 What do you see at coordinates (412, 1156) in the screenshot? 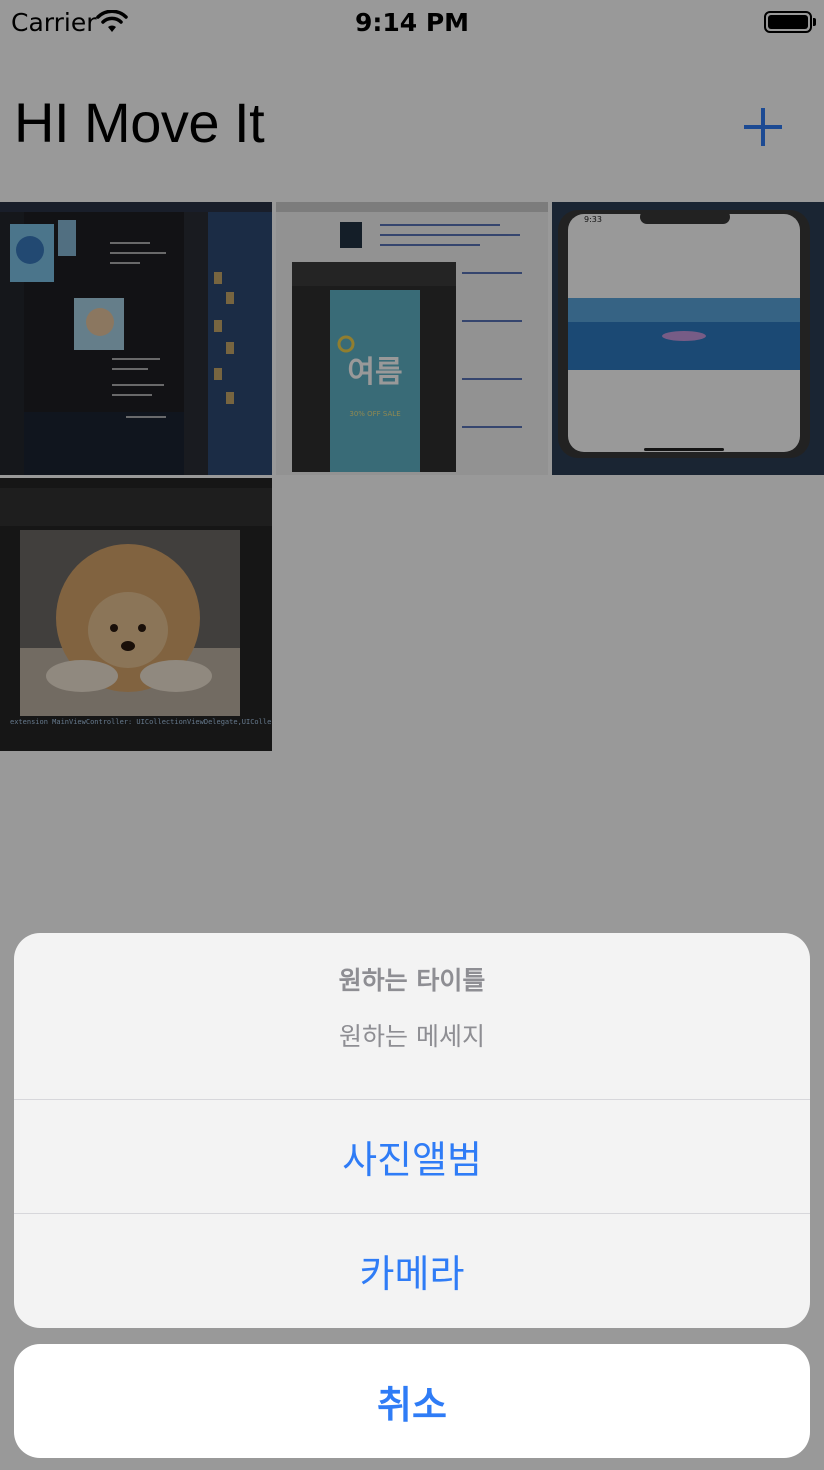
I see `photo-album-button: 사진앨범` at bounding box center [412, 1156].